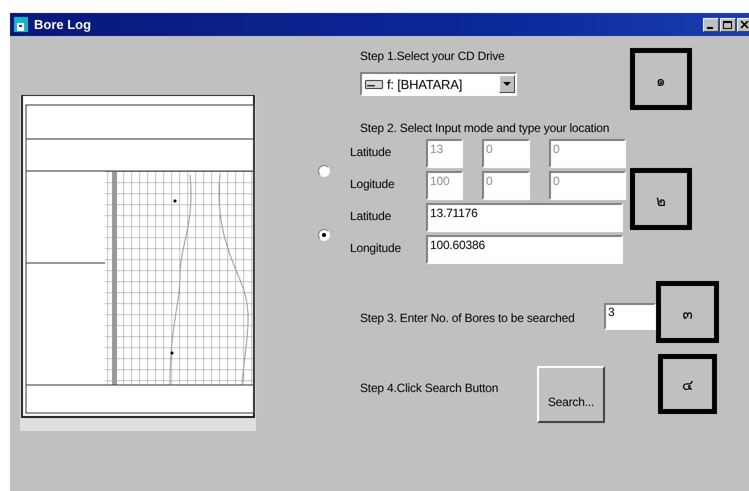 The image size is (749, 491). Describe the element at coordinates (373, 184) in the screenshot. I see `field-label: Logitude` at that location.